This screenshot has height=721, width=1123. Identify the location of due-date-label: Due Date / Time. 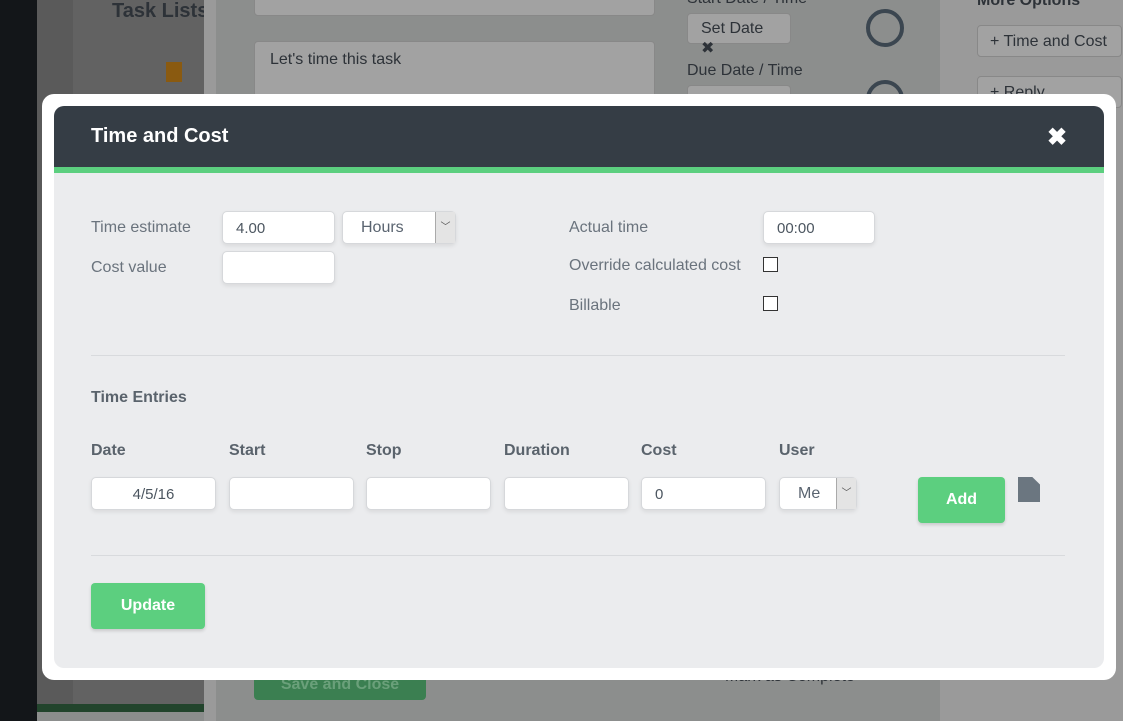
(745, 70).